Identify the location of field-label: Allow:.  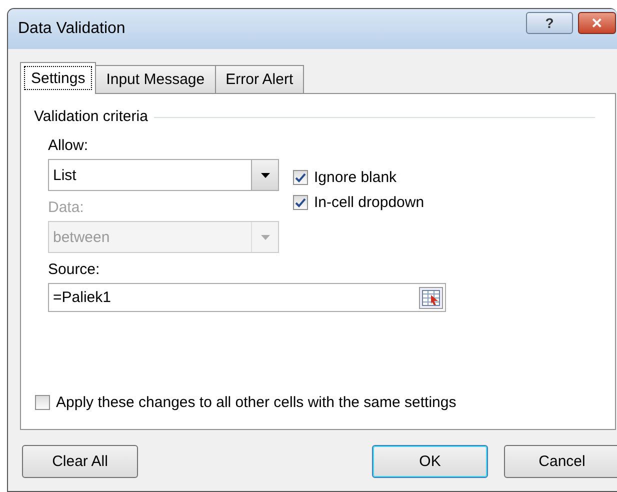
(69, 146).